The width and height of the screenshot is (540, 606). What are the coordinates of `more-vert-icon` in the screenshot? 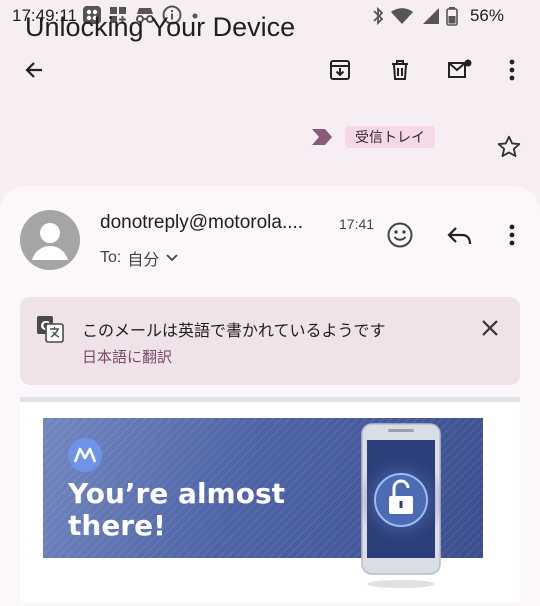 It's located at (512, 70).